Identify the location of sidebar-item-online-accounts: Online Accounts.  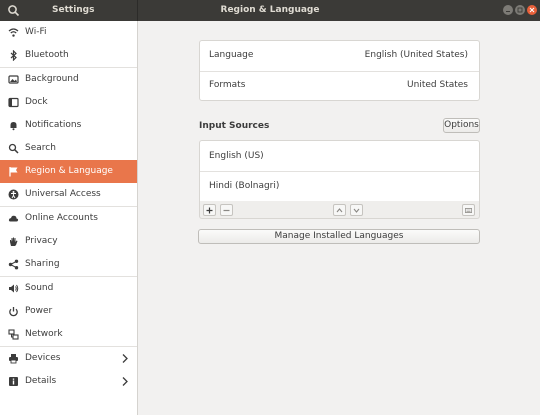
(68, 218).